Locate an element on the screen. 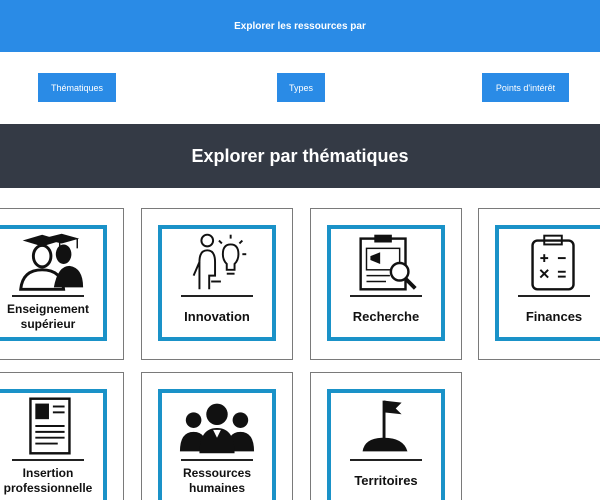 The height and width of the screenshot is (500, 600). card-frame: Insertion professionnelle is located at coordinates (53, 444).